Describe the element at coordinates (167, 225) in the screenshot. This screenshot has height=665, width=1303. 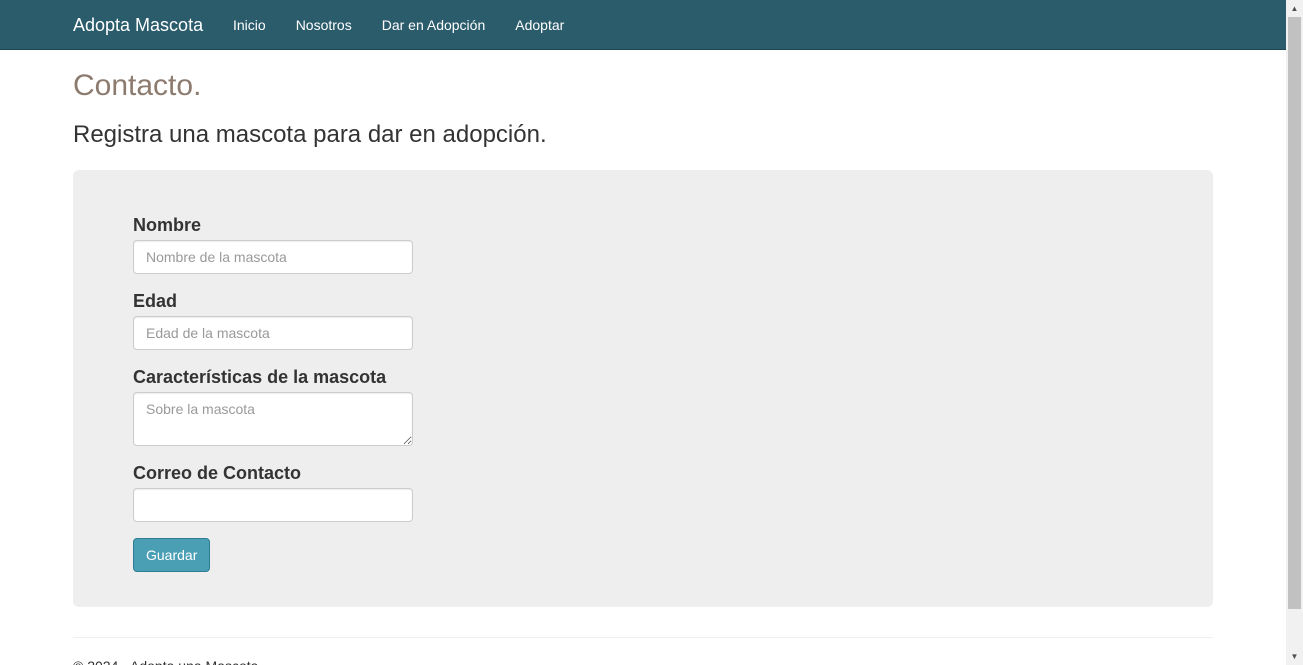
I see `nombre-label: Nombre` at that location.